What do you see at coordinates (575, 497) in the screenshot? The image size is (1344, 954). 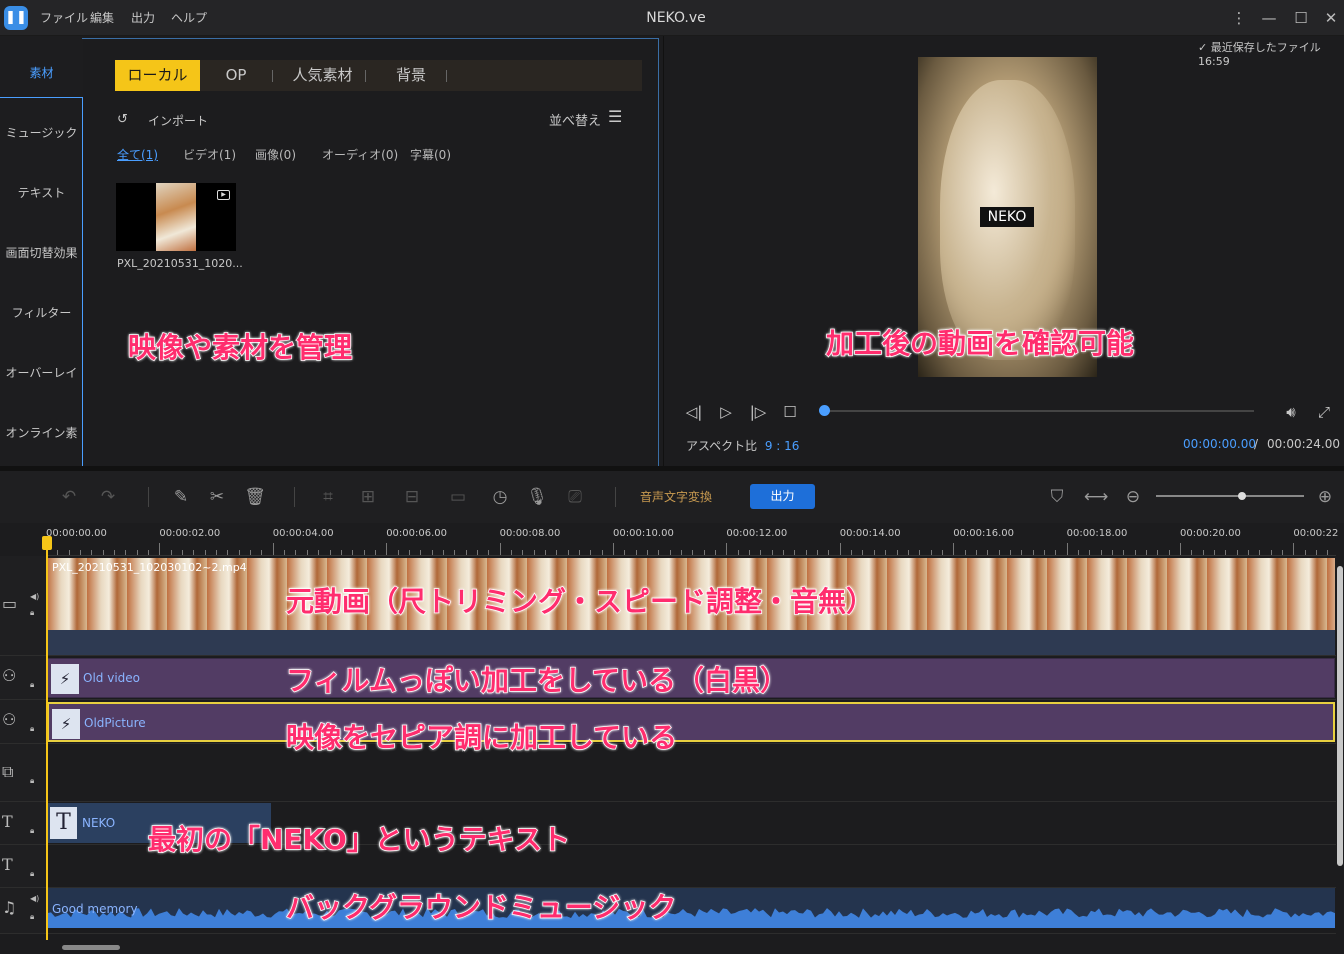 I see `screen-record-icon: ⎚` at bounding box center [575, 497].